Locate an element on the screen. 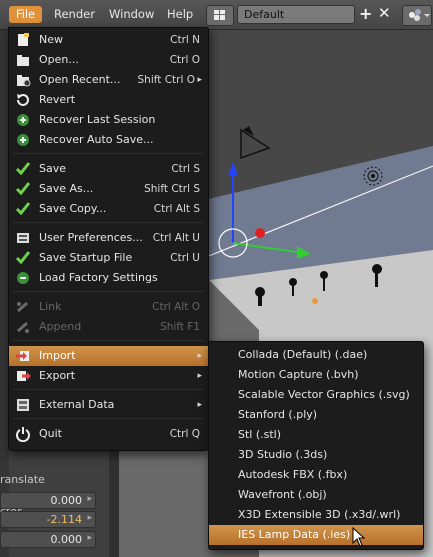  menu-file: File is located at coordinates (25, 14).